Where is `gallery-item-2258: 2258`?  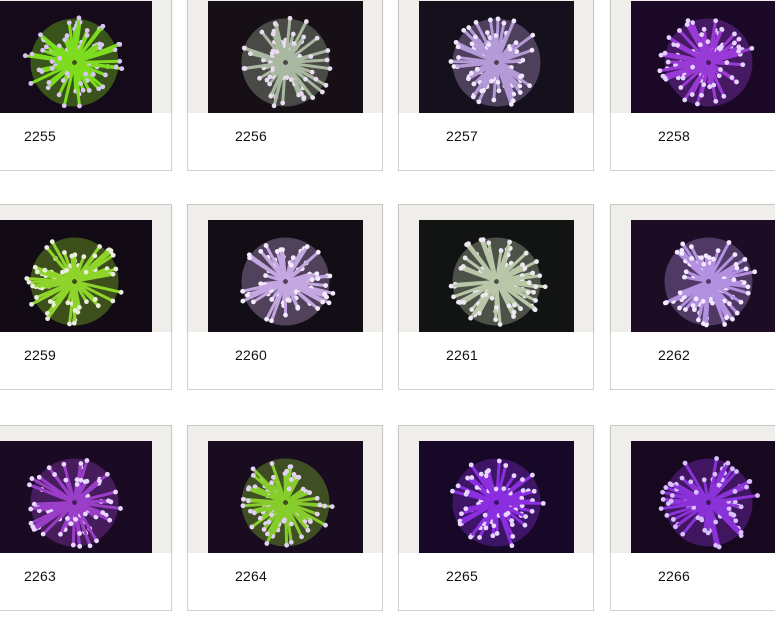
gallery-item-2258: 2258 is located at coordinates (692, 85).